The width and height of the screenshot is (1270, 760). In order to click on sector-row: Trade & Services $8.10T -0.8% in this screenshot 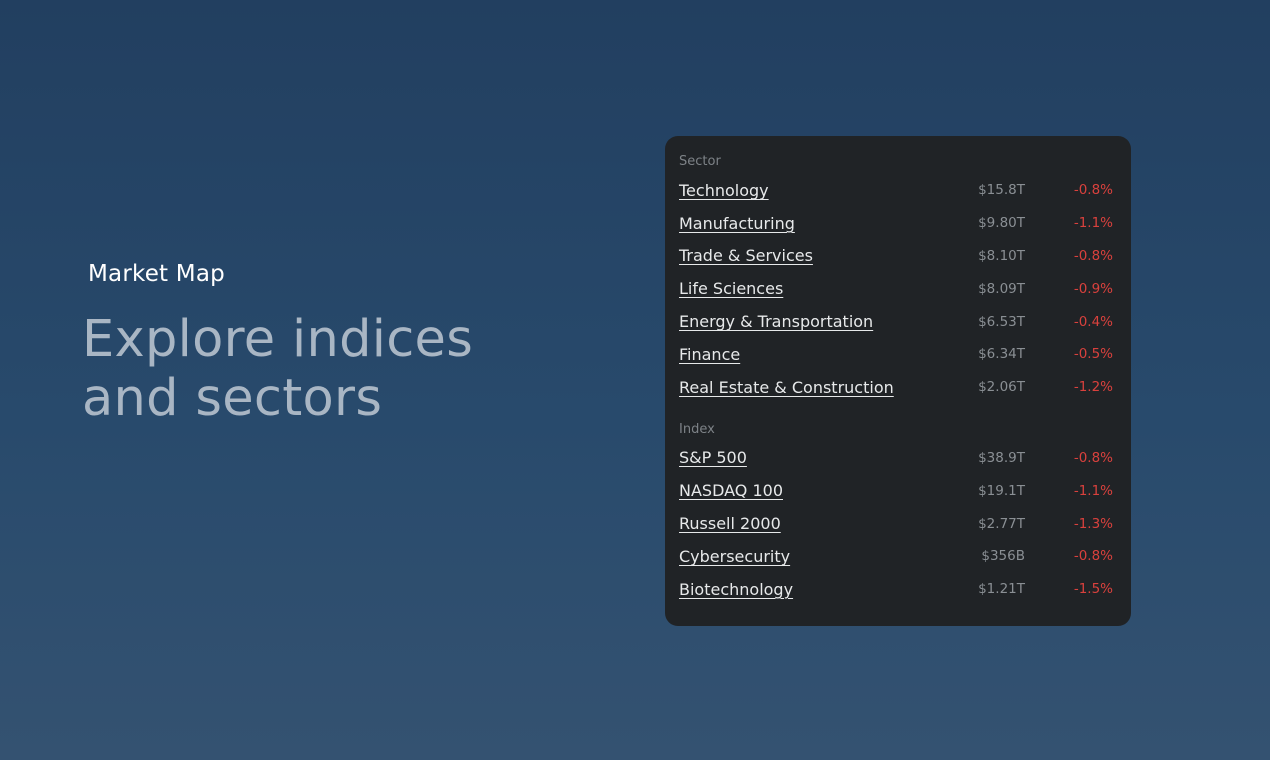, I will do `click(896, 256)`.